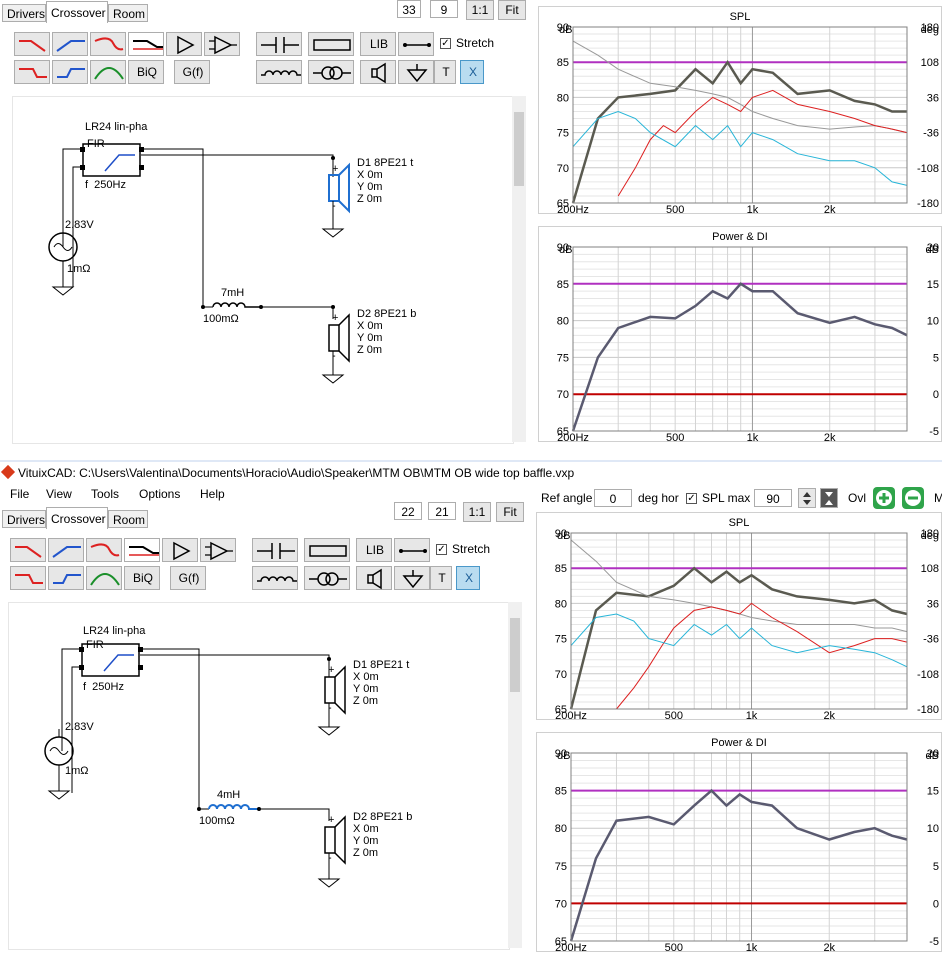 Image resolution: width=942 pixels, height=958 pixels. I want to click on spl-max-checkbox: ✓, so click(691, 498).